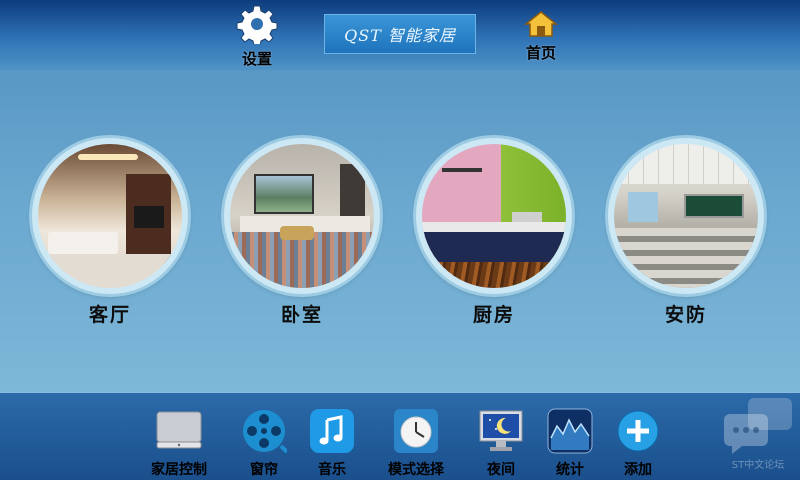 The height and width of the screenshot is (480, 800). What do you see at coordinates (758, 426) in the screenshot?
I see `chat-bubbles-icon` at bounding box center [758, 426].